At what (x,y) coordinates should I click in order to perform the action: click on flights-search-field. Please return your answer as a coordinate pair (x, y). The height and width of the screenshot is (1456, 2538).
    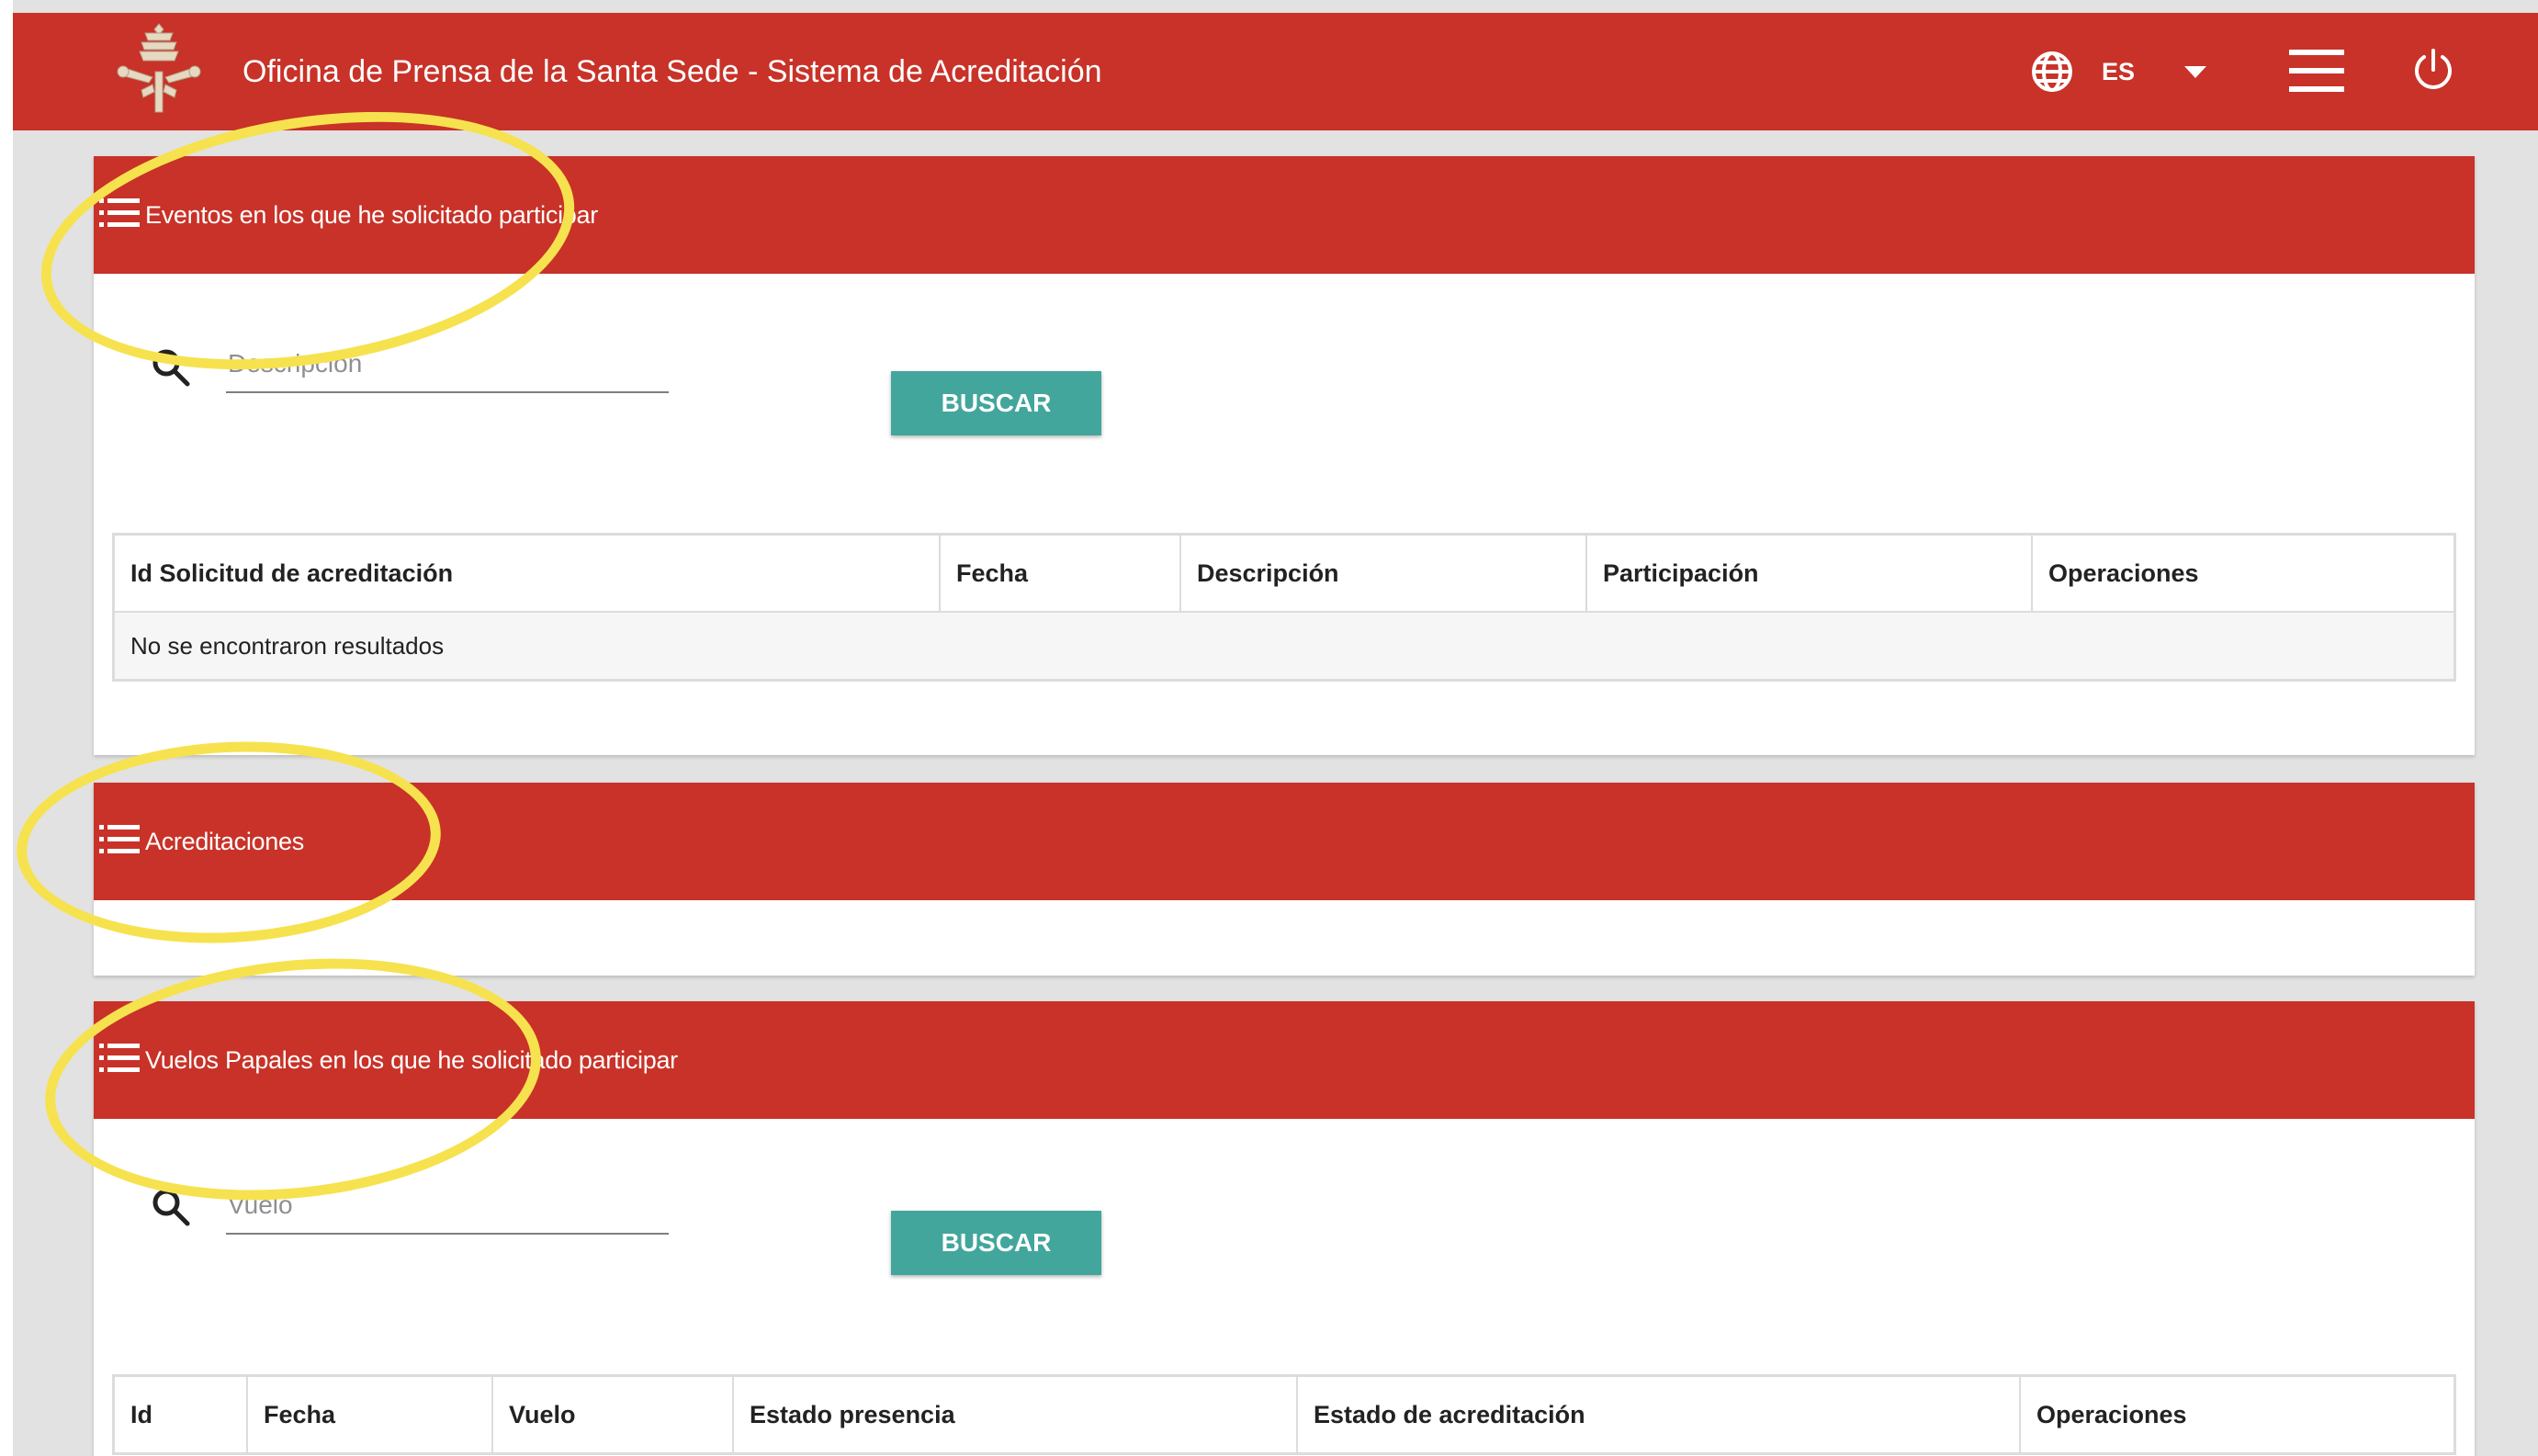
    Looking at the image, I should click on (449, 1210).